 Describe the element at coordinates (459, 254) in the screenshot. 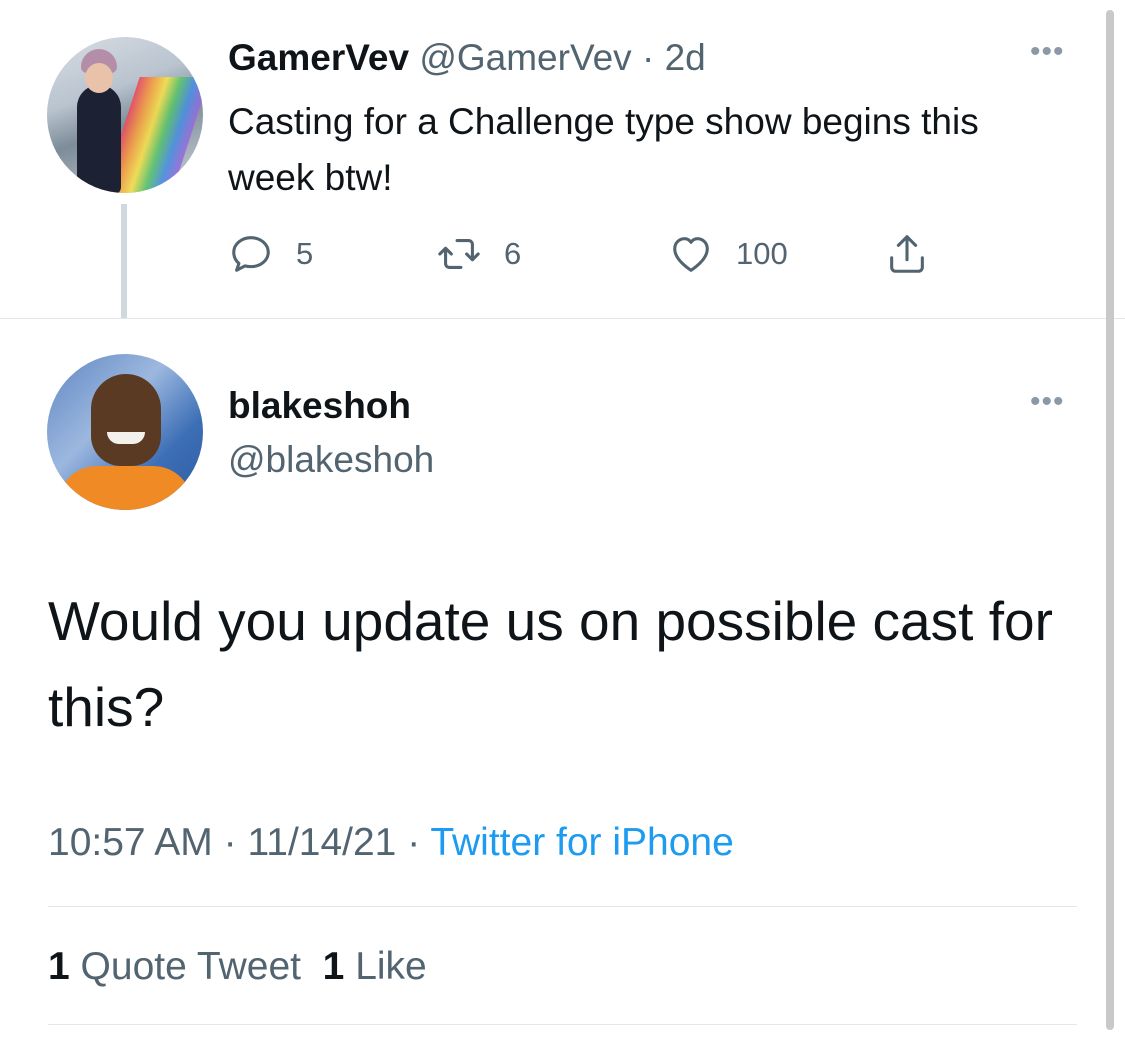

I see `retweet-icon` at that location.